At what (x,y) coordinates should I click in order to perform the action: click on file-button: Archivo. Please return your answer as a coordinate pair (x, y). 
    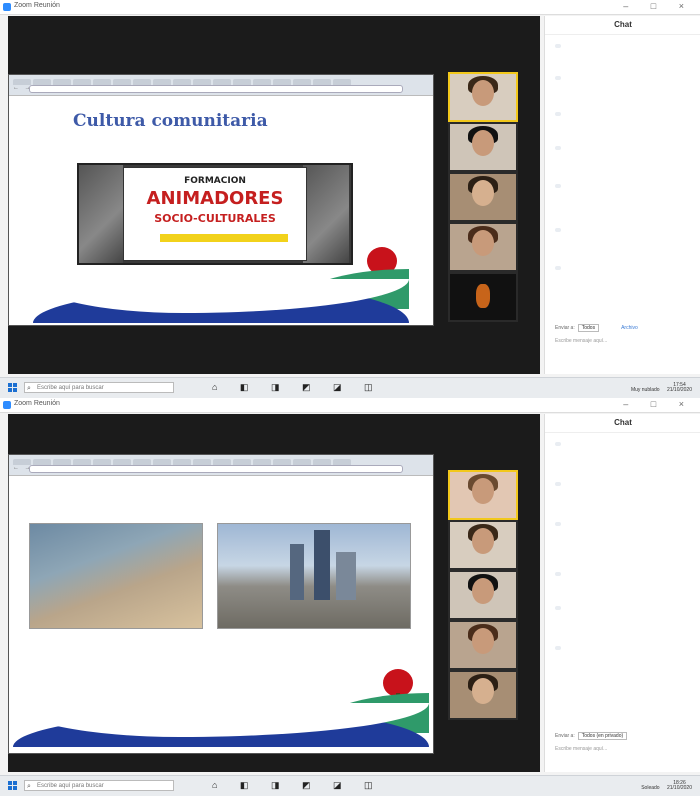
    Looking at the image, I should click on (629, 328).